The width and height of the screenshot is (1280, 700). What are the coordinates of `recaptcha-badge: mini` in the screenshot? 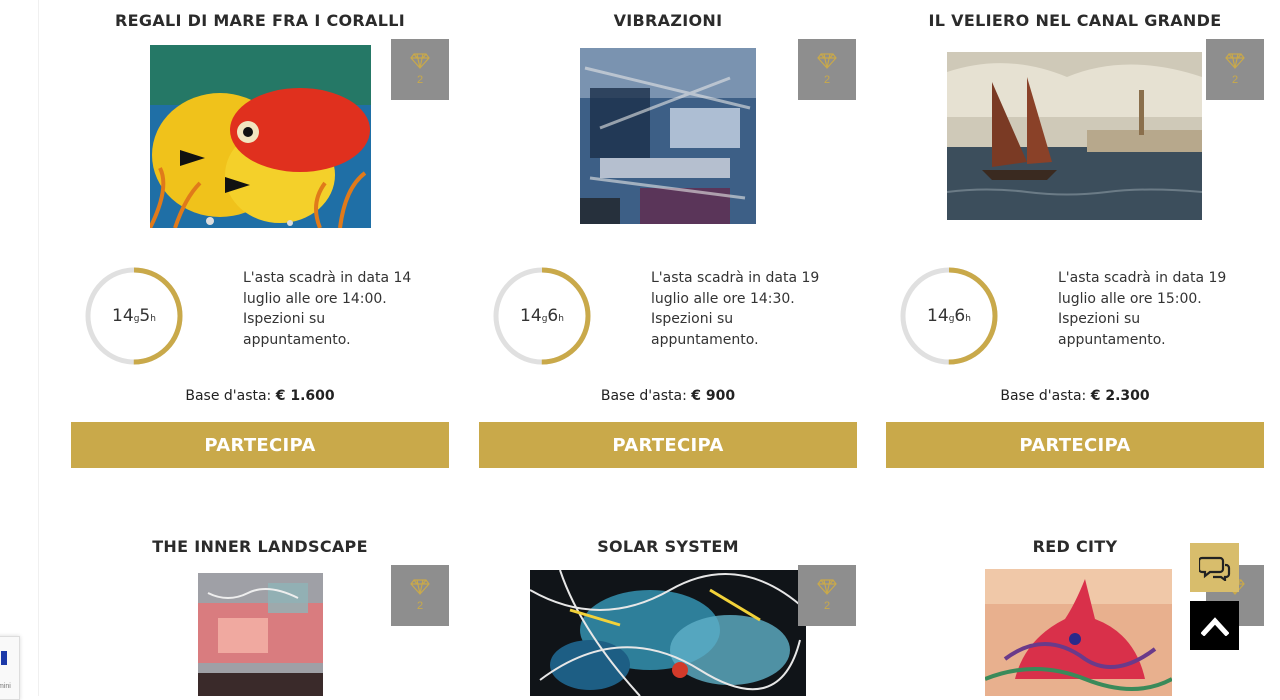 It's located at (10, 668).